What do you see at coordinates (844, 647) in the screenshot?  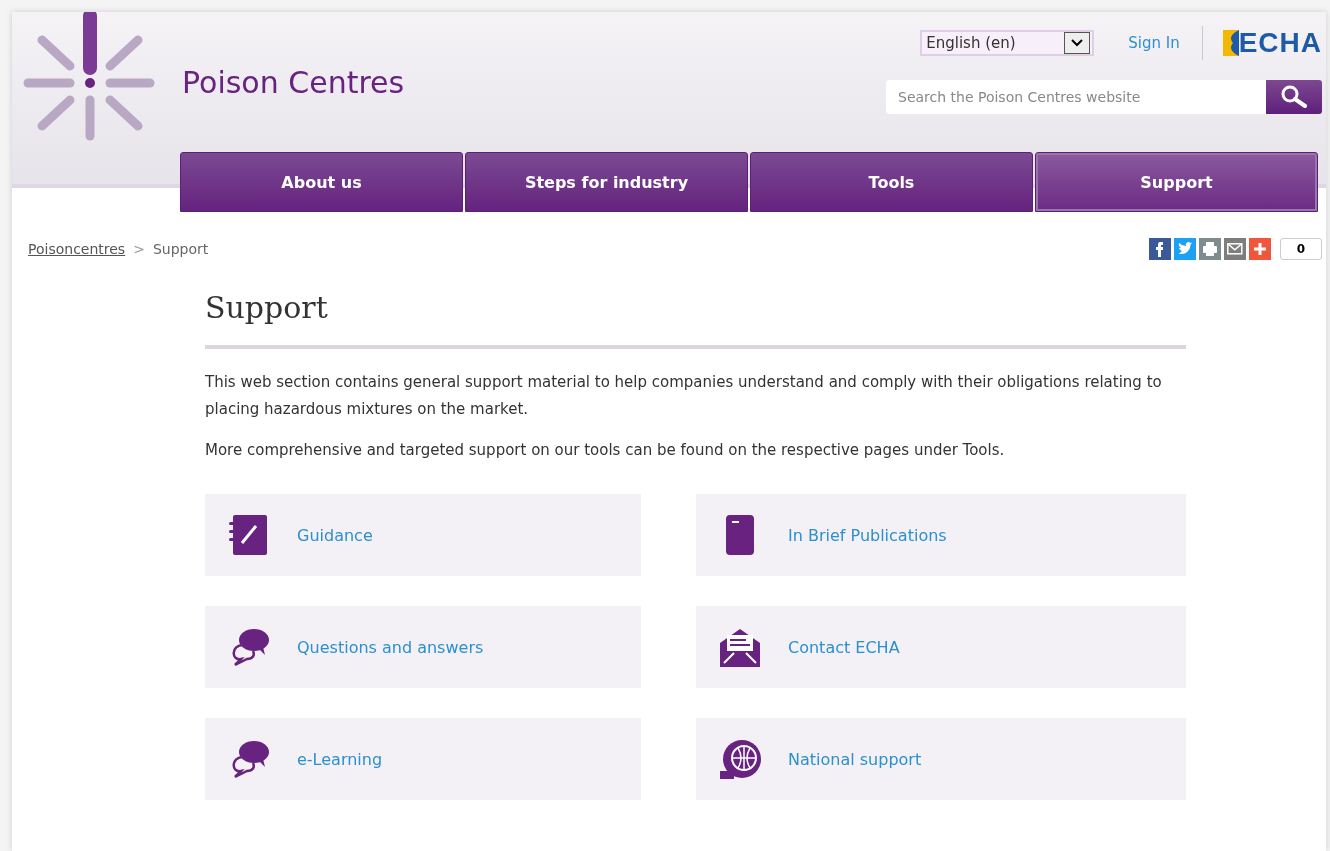 I see `card-link: Contact ECHA` at bounding box center [844, 647].